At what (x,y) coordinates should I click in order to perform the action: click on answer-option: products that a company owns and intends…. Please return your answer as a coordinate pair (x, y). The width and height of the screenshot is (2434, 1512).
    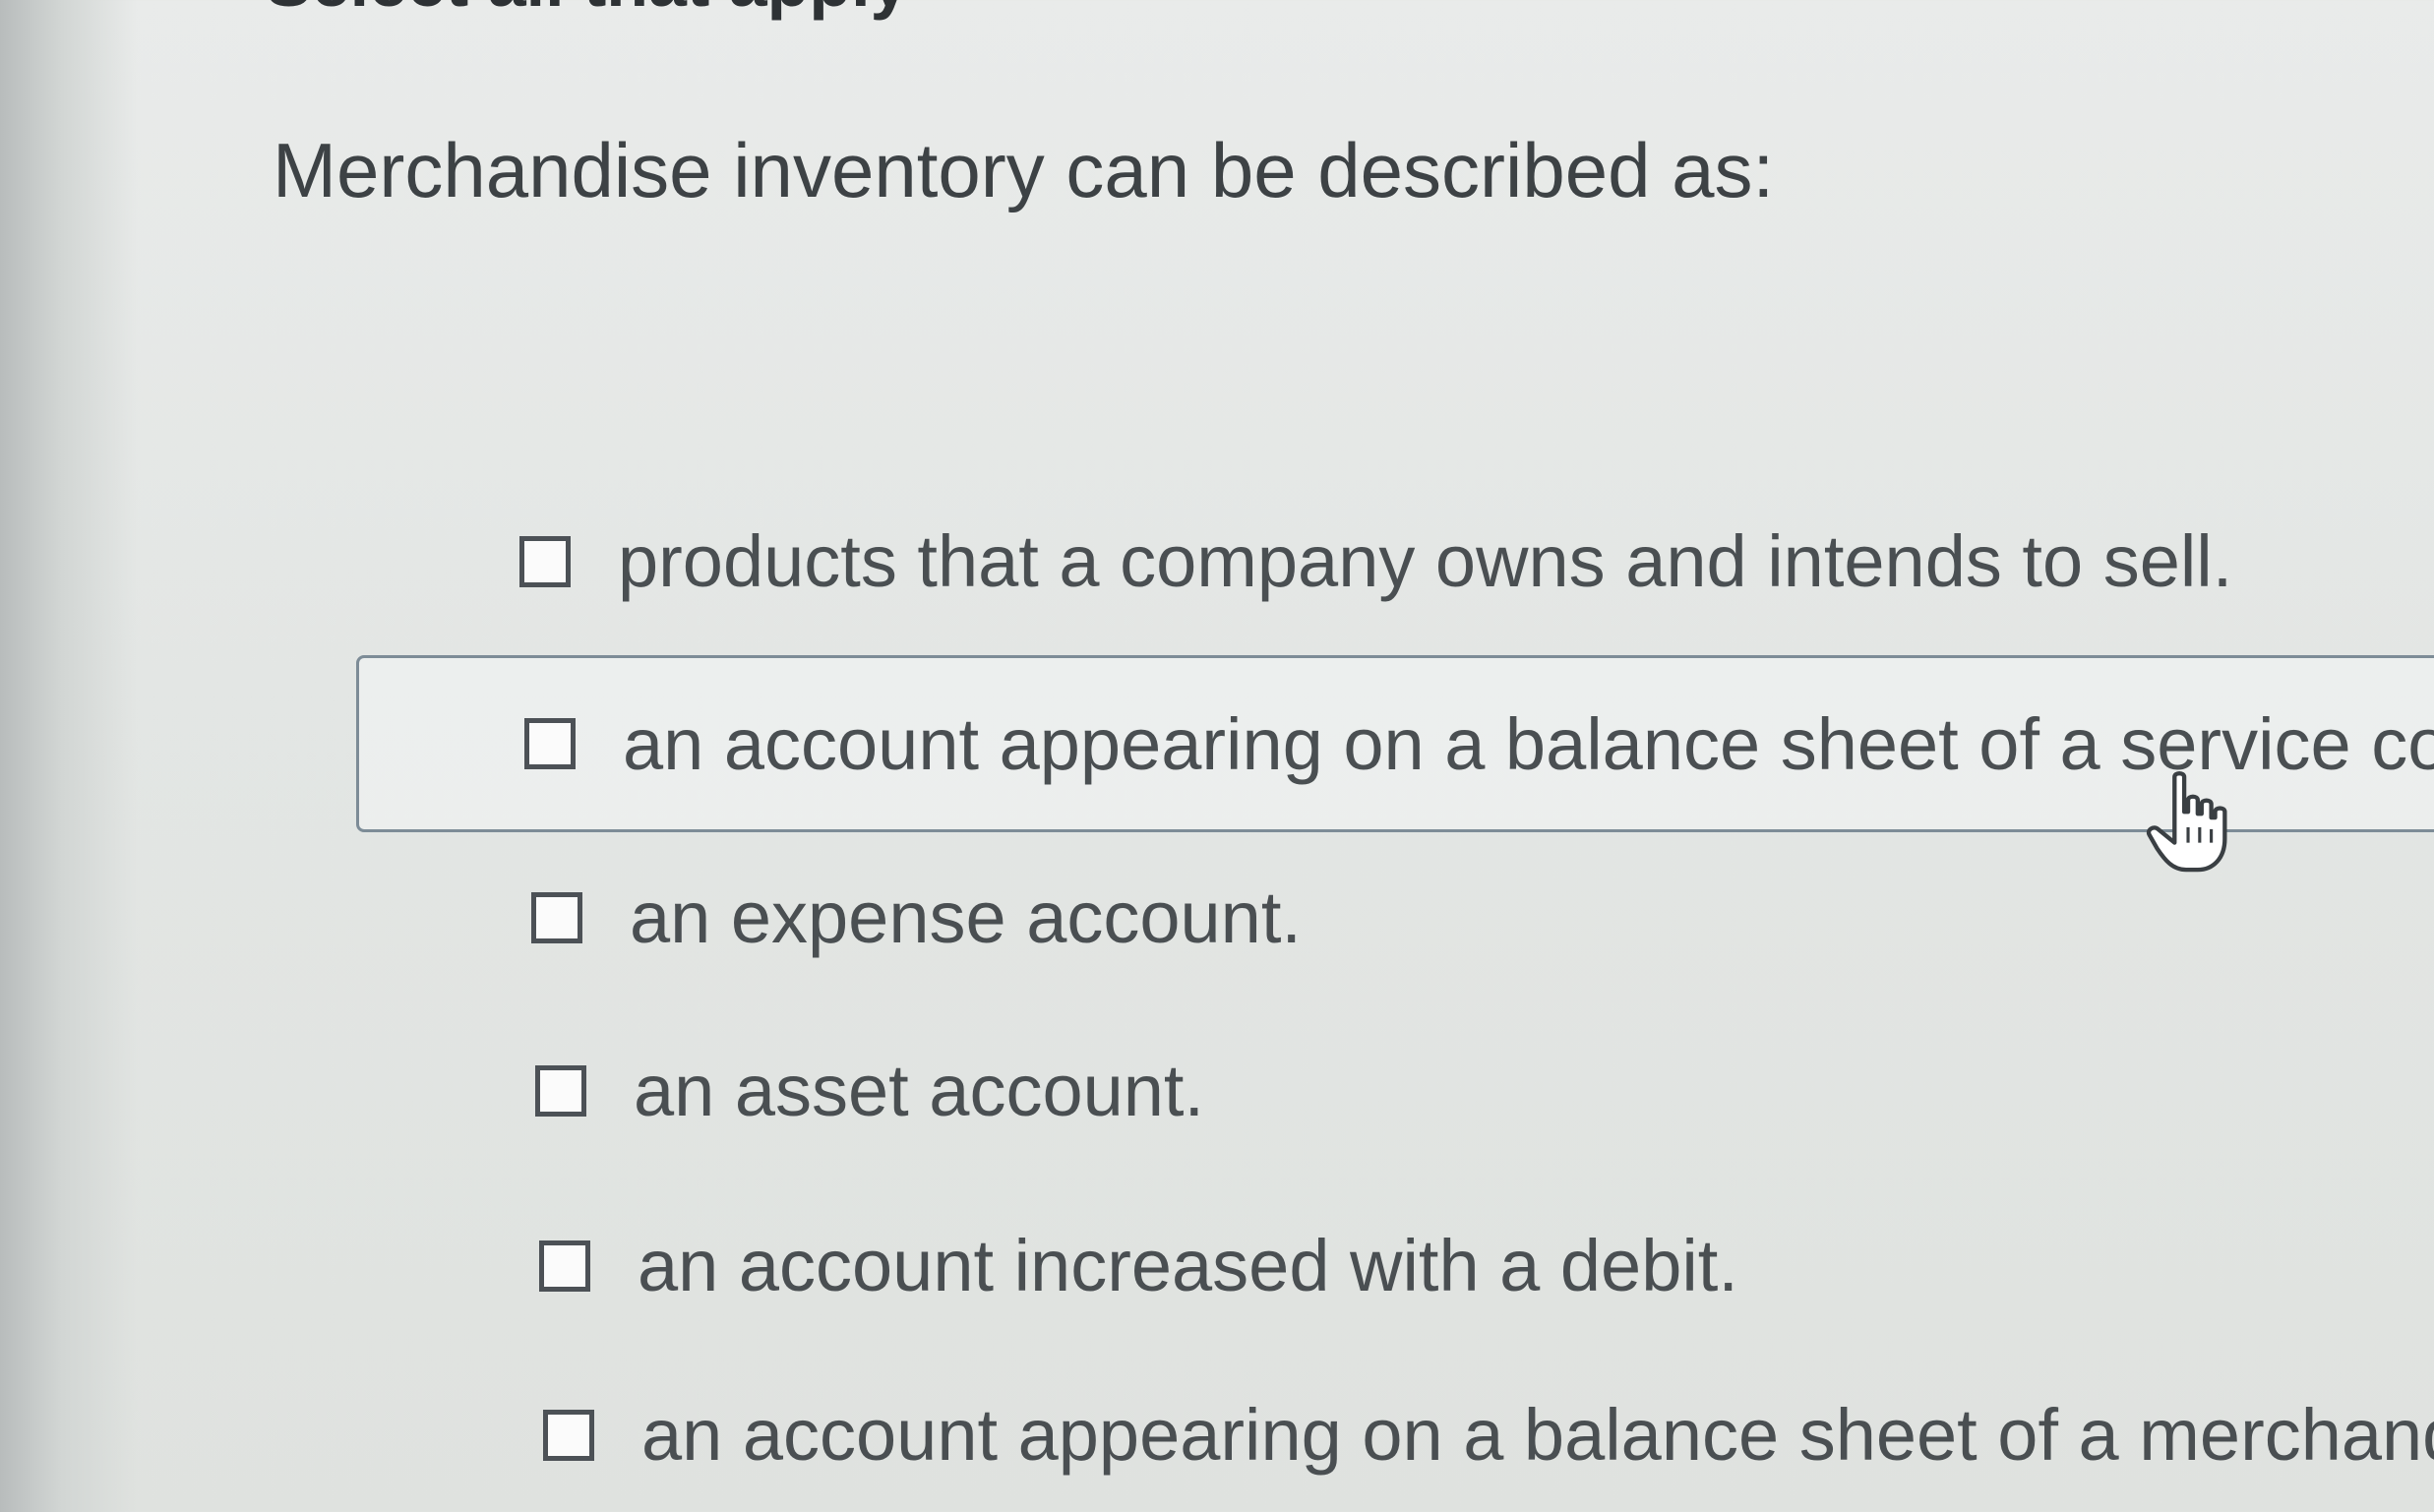
    Looking at the image, I should click on (1375, 561).